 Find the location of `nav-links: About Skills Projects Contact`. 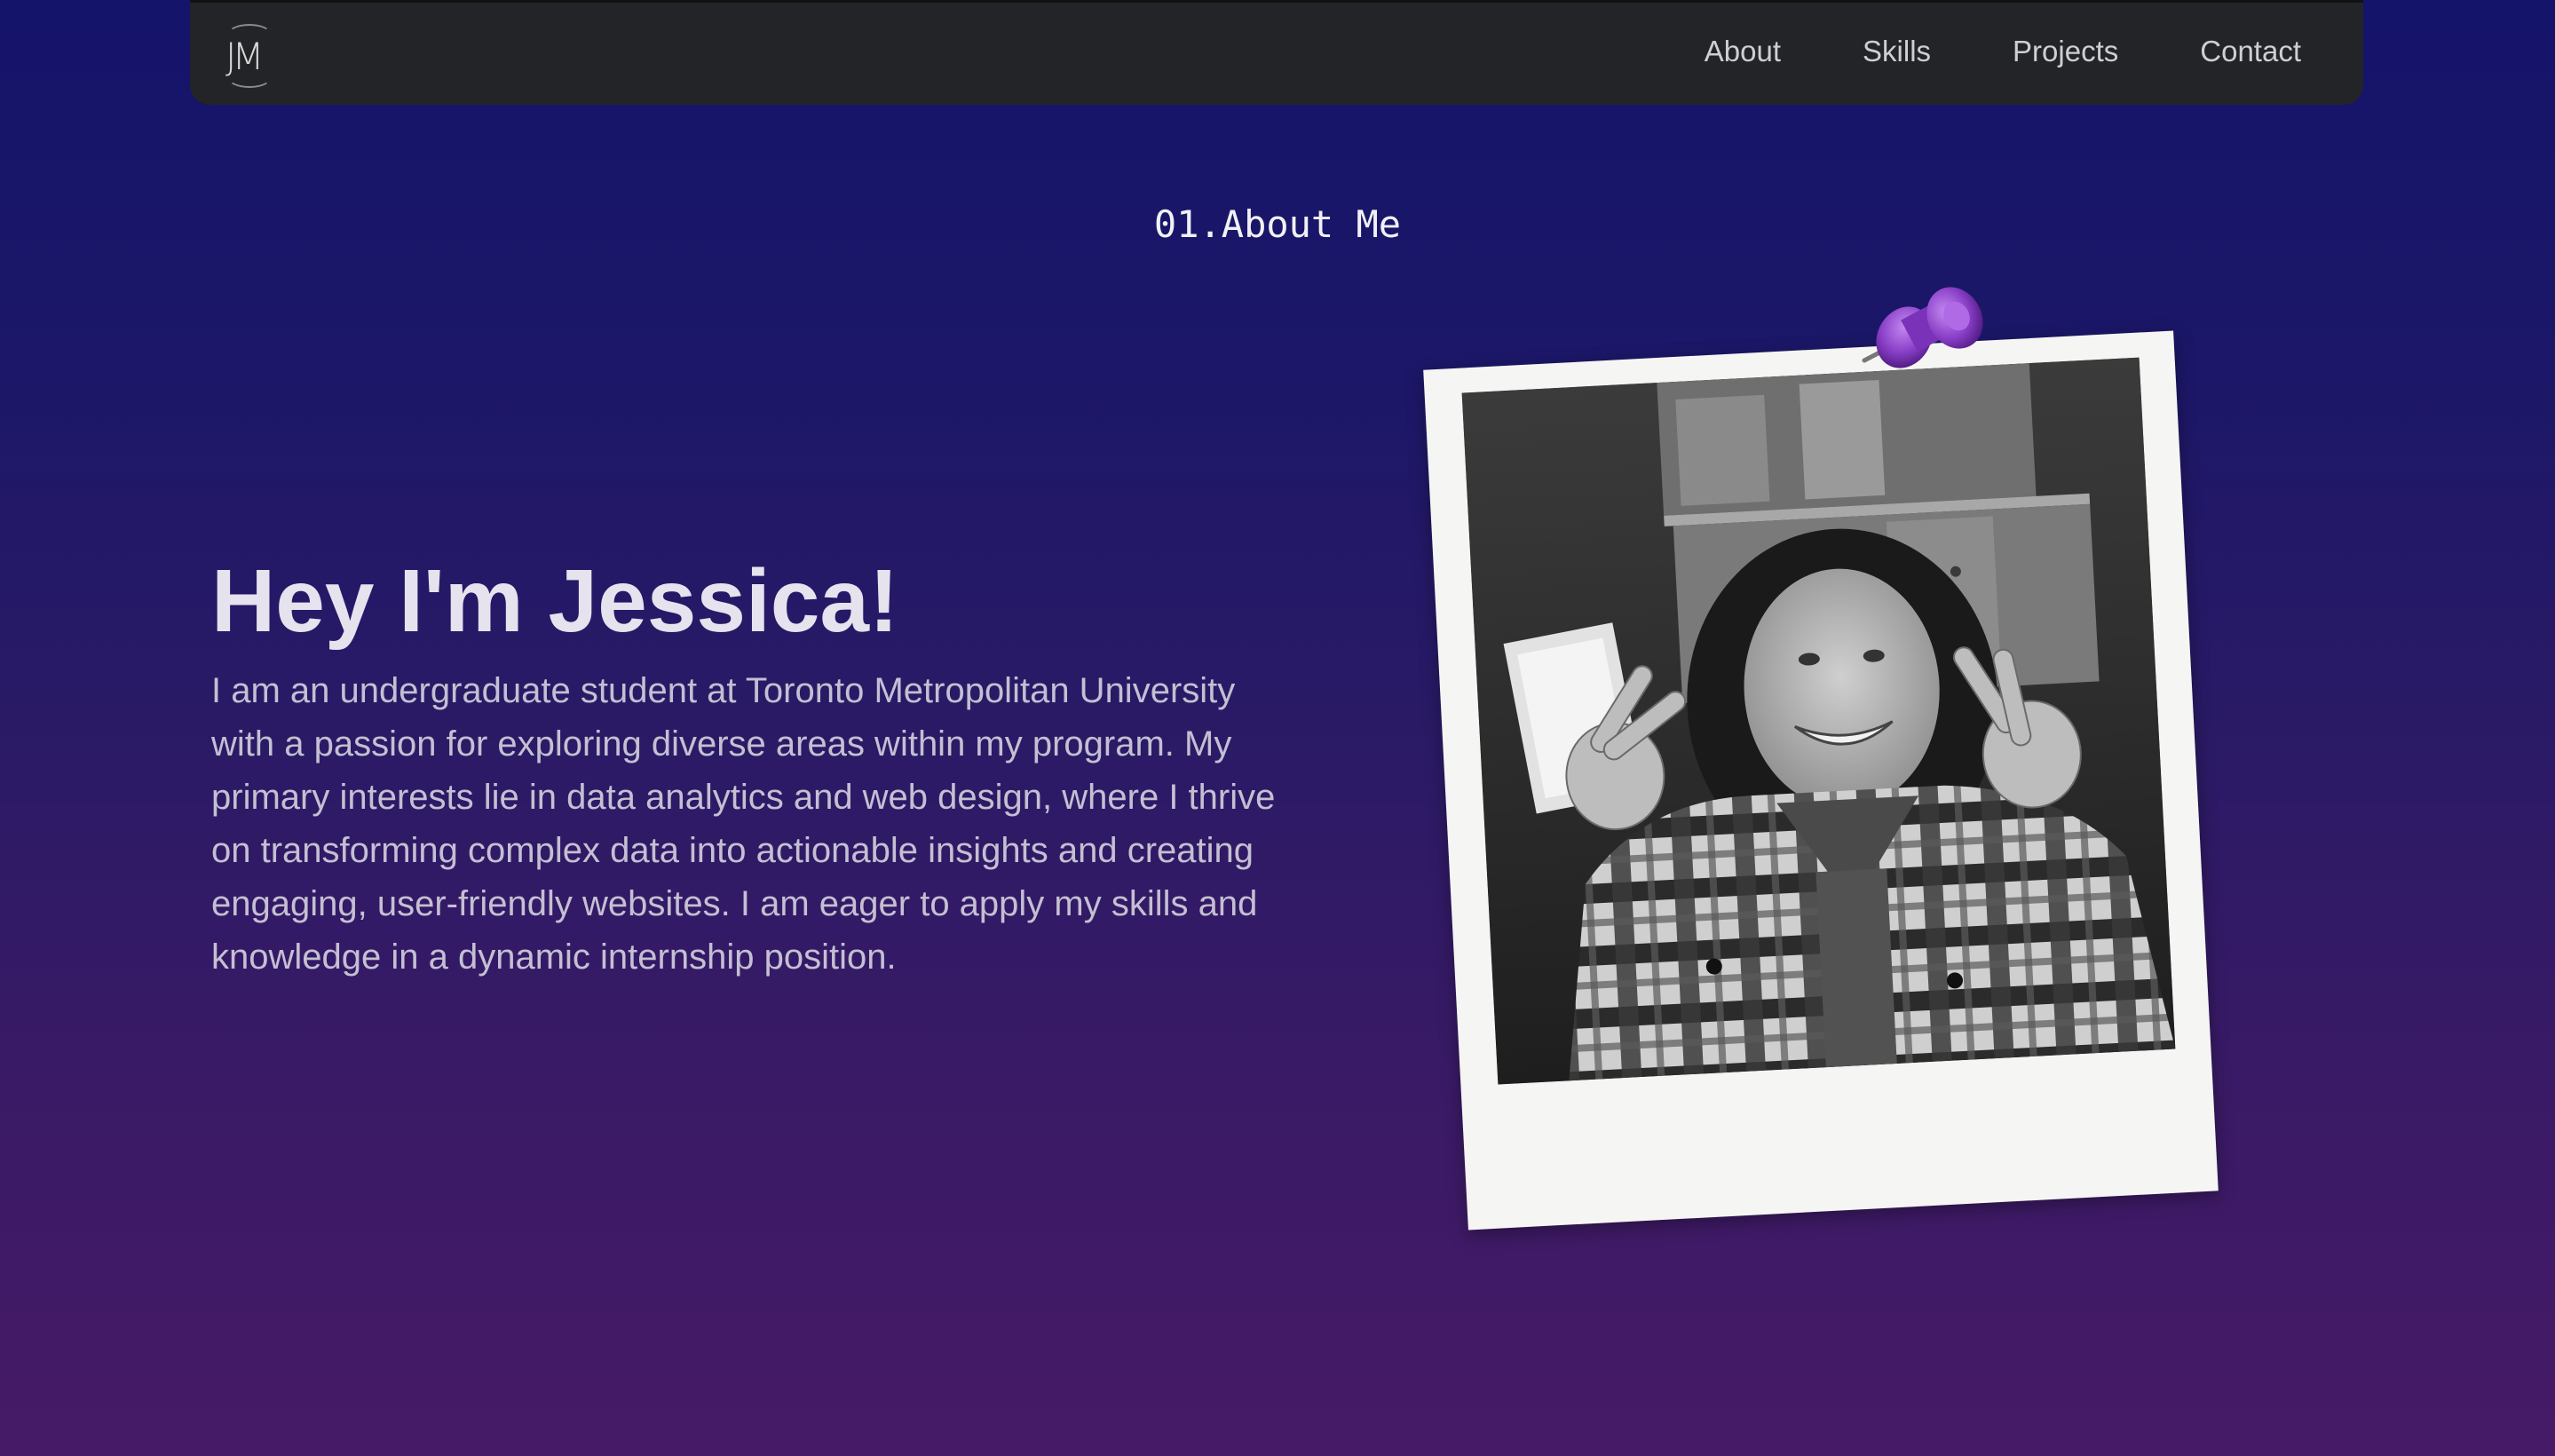

nav-links: About Skills Projects Contact is located at coordinates (1962, 51).